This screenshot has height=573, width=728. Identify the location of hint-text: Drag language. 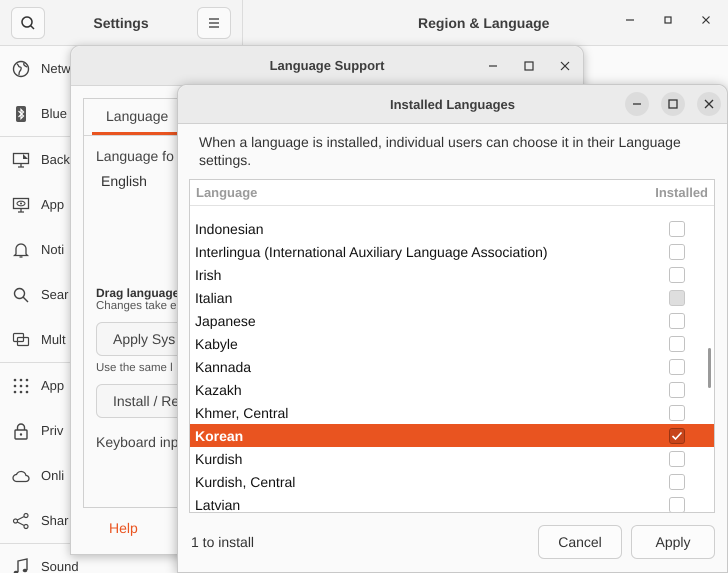
(138, 293).